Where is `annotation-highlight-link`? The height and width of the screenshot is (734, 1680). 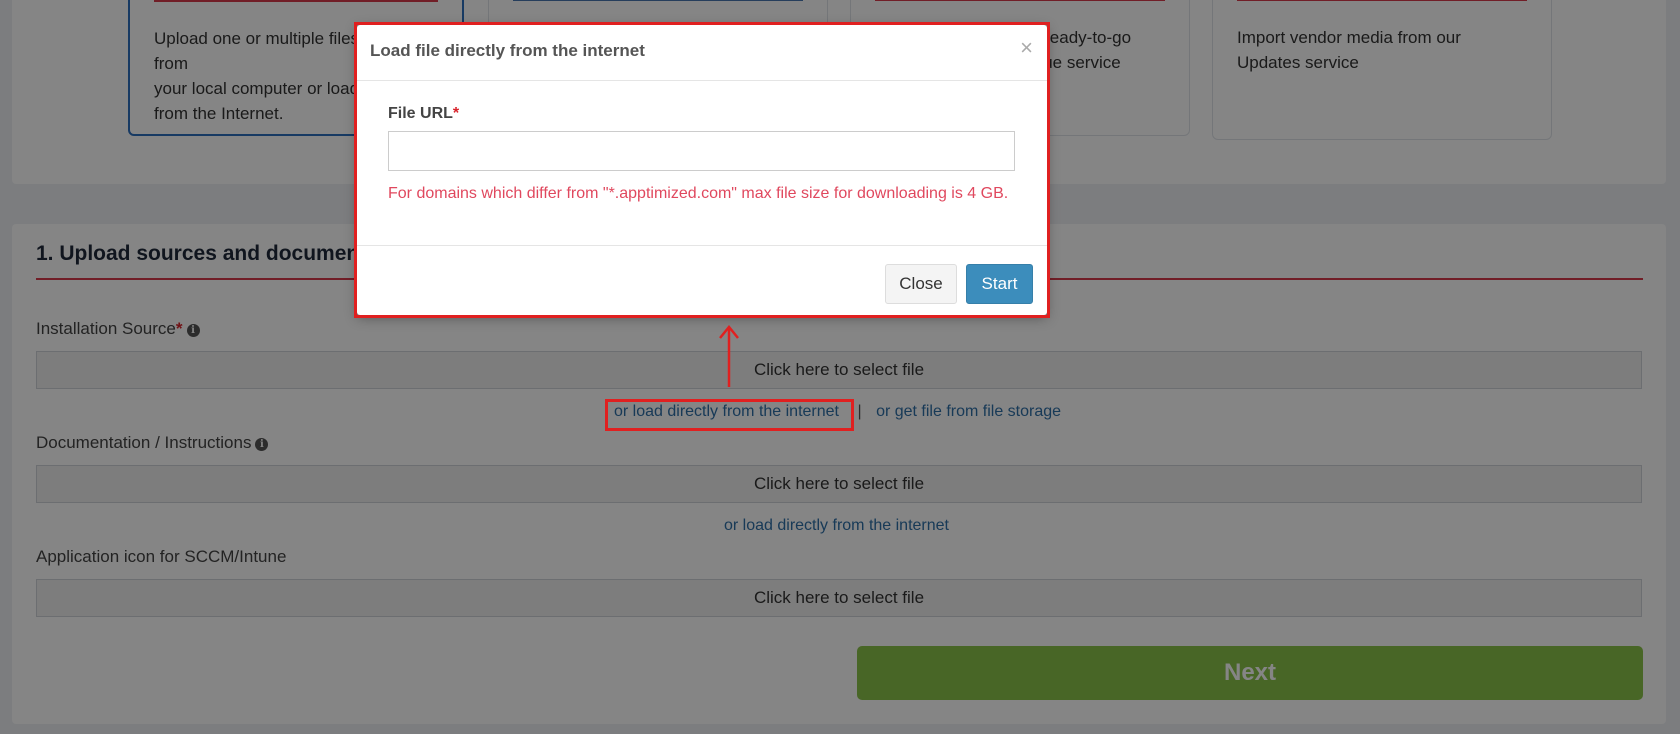 annotation-highlight-link is located at coordinates (729, 415).